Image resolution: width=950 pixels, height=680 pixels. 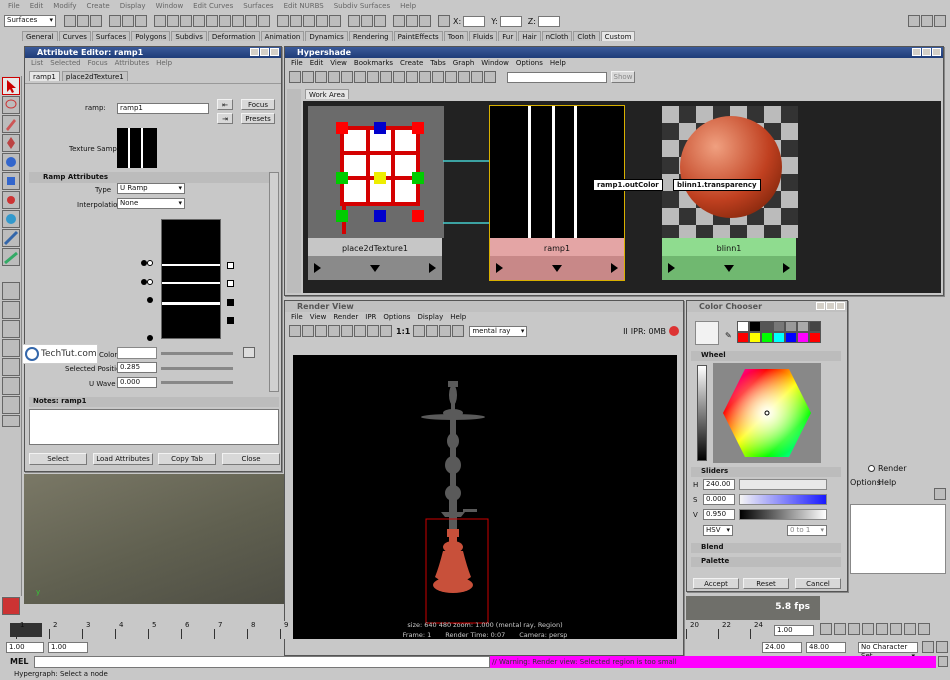 I want to click on snapshot-icon, so click(x=321, y=331).